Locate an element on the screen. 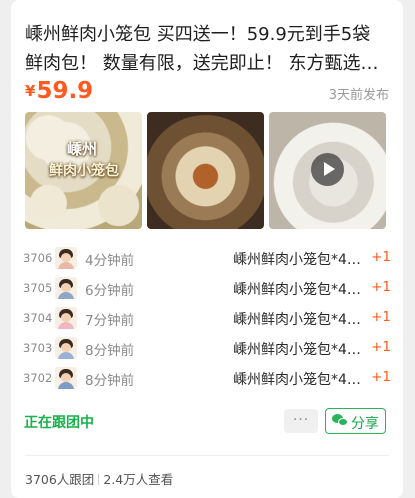  follower-time: 6分钟前 is located at coordinates (110, 291).